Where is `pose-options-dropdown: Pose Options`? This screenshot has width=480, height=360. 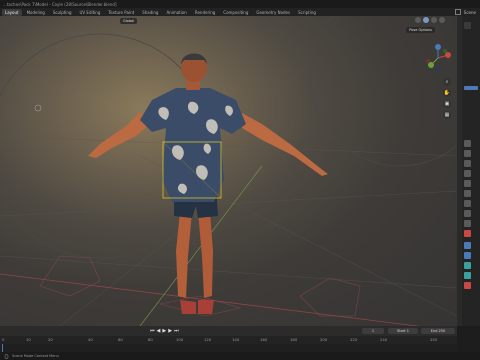
pose-options-dropdown: Pose Options is located at coordinates (420, 30).